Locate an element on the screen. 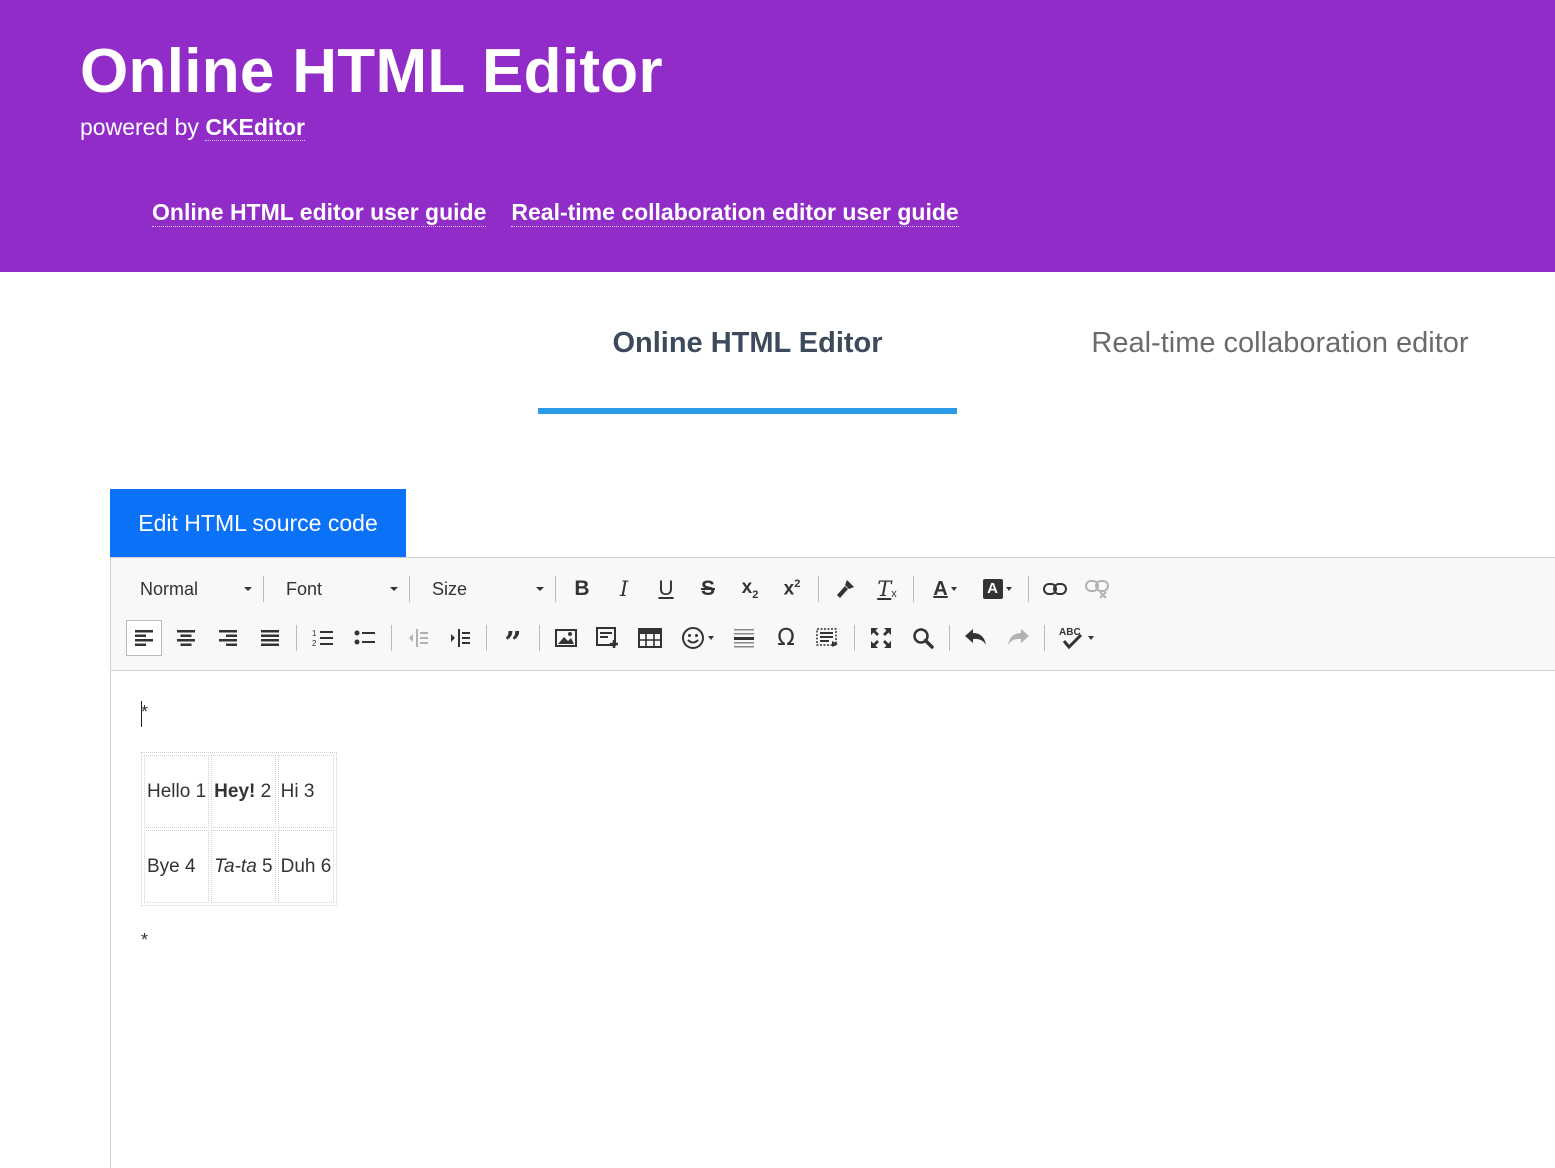  table-cell: Bye 4 is located at coordinates (177, 866).